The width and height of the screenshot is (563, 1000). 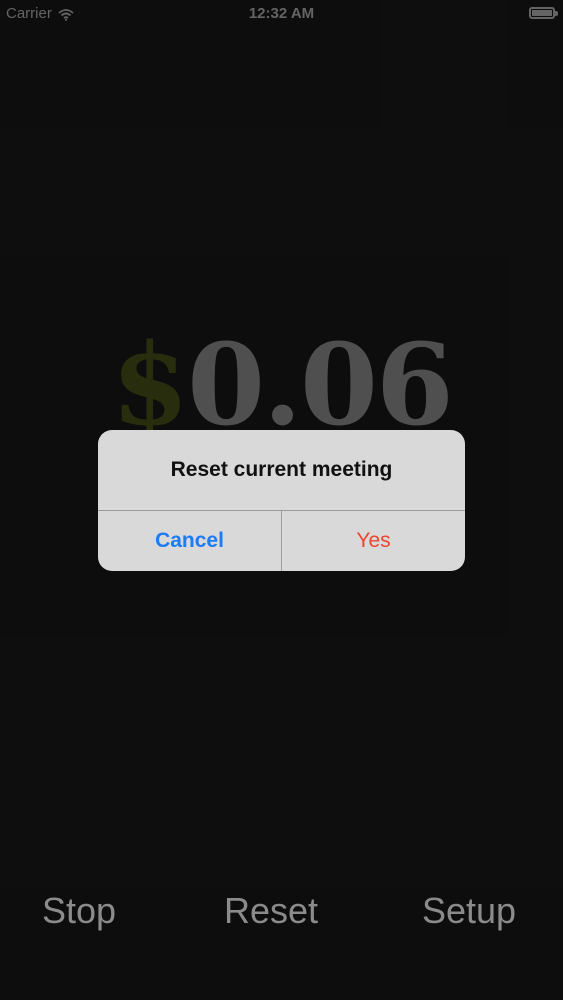 I want to click on setup-button: Setup, so click(x=469, y=911).